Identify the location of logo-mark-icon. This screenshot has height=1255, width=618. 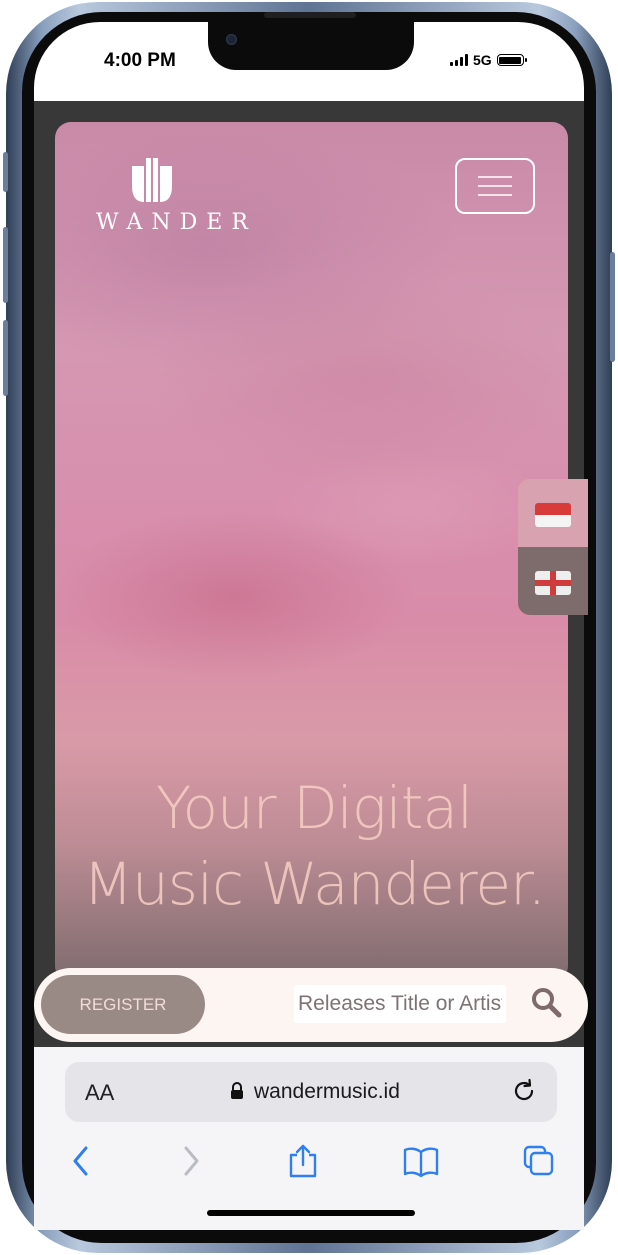
(152, 180).